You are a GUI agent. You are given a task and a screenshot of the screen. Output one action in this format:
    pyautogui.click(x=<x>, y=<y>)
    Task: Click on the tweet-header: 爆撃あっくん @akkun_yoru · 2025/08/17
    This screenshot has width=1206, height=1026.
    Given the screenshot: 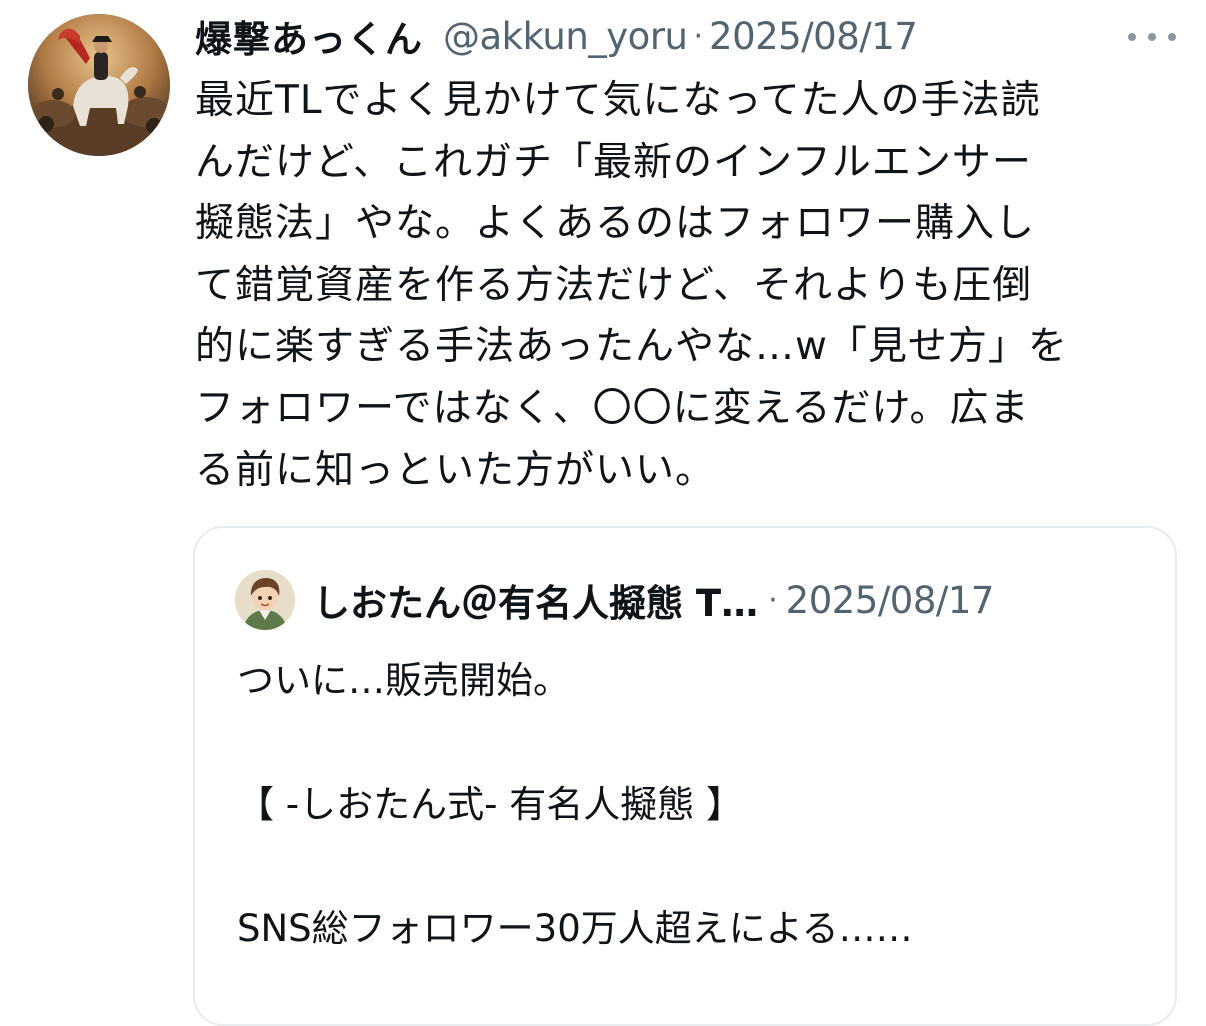 What is the action you would take?
    pyautogui.click(x=556, y=36)
    